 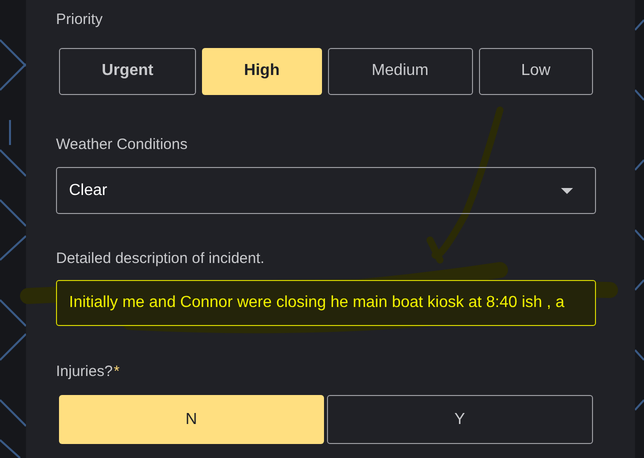 What do you see at coordinates (122, 144) in the screenshot?
I see `field-label: Weather Conditions` at bounding box center [122, 144].